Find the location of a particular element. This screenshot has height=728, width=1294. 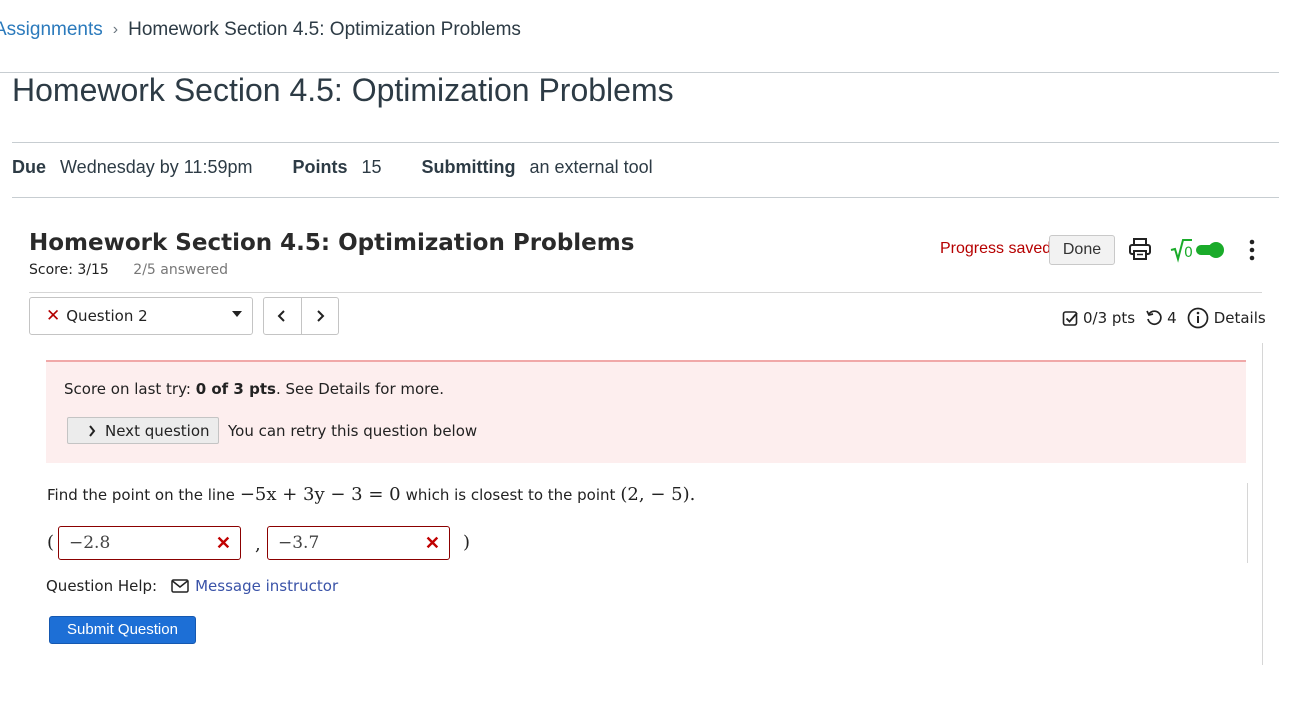

question-help: Question Help: Message instructor is located at coordinates (192, 586).